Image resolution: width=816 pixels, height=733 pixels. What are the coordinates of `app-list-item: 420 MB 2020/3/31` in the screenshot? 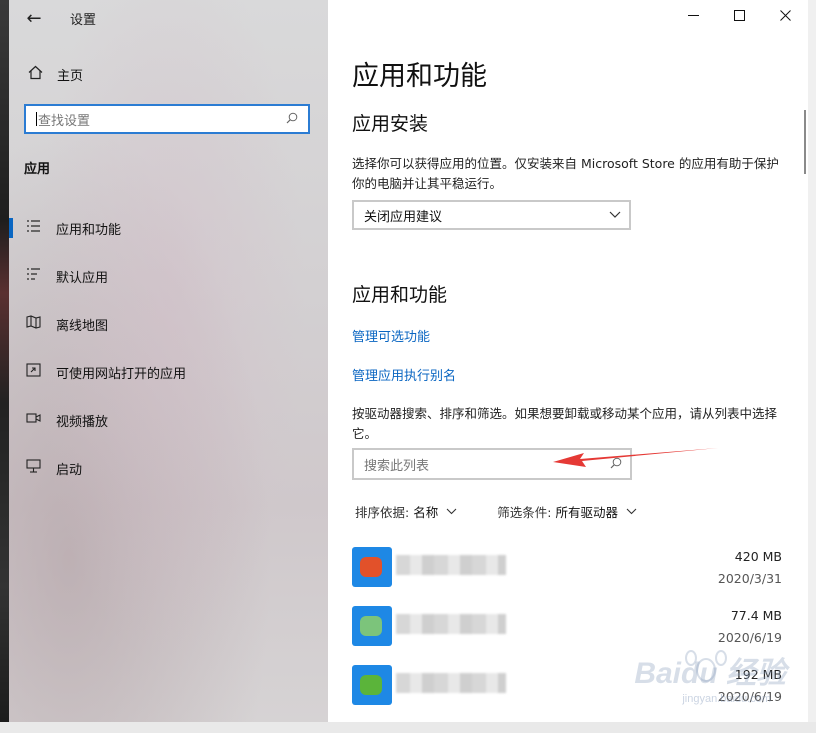 It's located at (567, 569).